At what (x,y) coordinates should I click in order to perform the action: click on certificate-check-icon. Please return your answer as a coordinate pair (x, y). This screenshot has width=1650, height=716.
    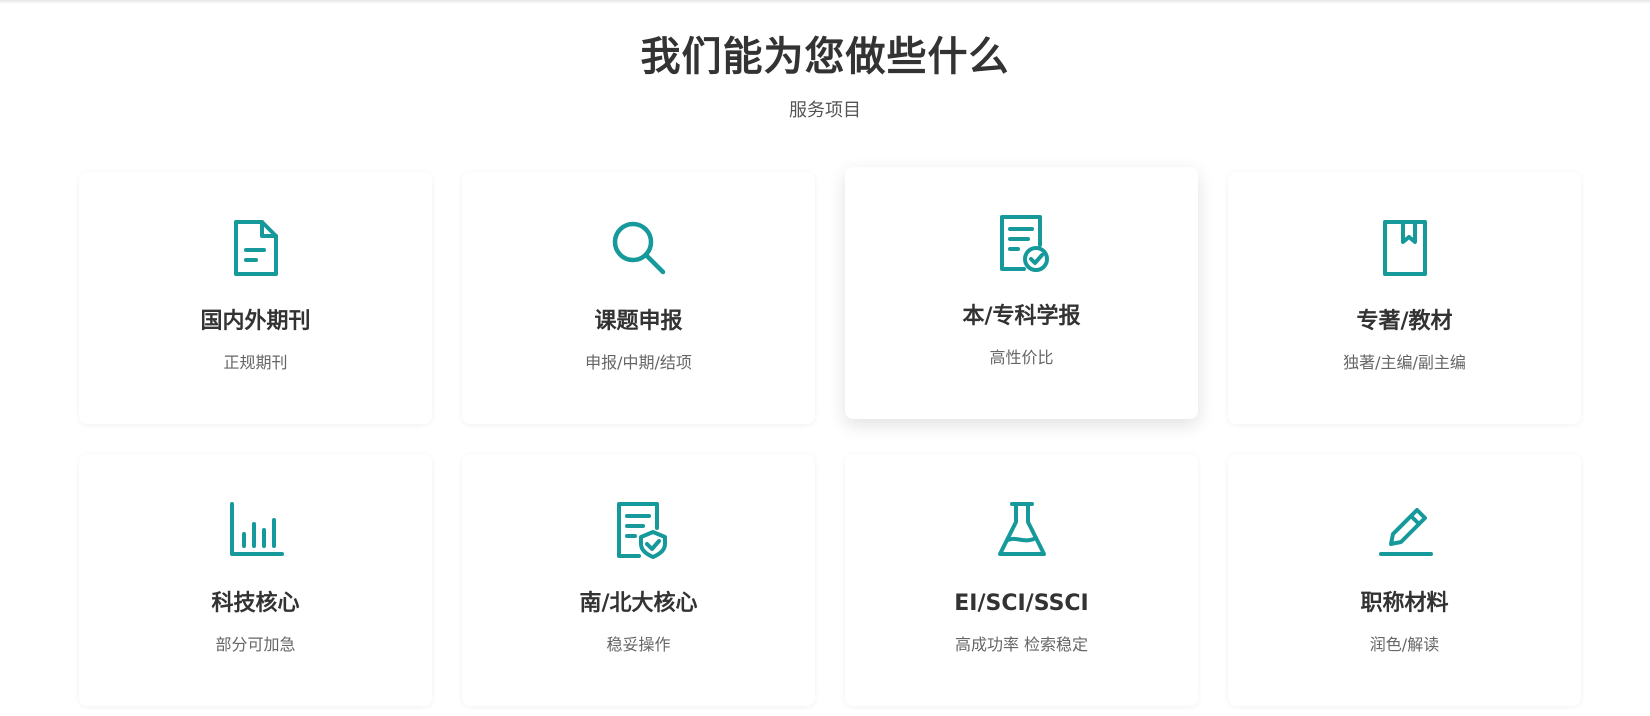
    Looking at the image, I should click on (1022, 243).